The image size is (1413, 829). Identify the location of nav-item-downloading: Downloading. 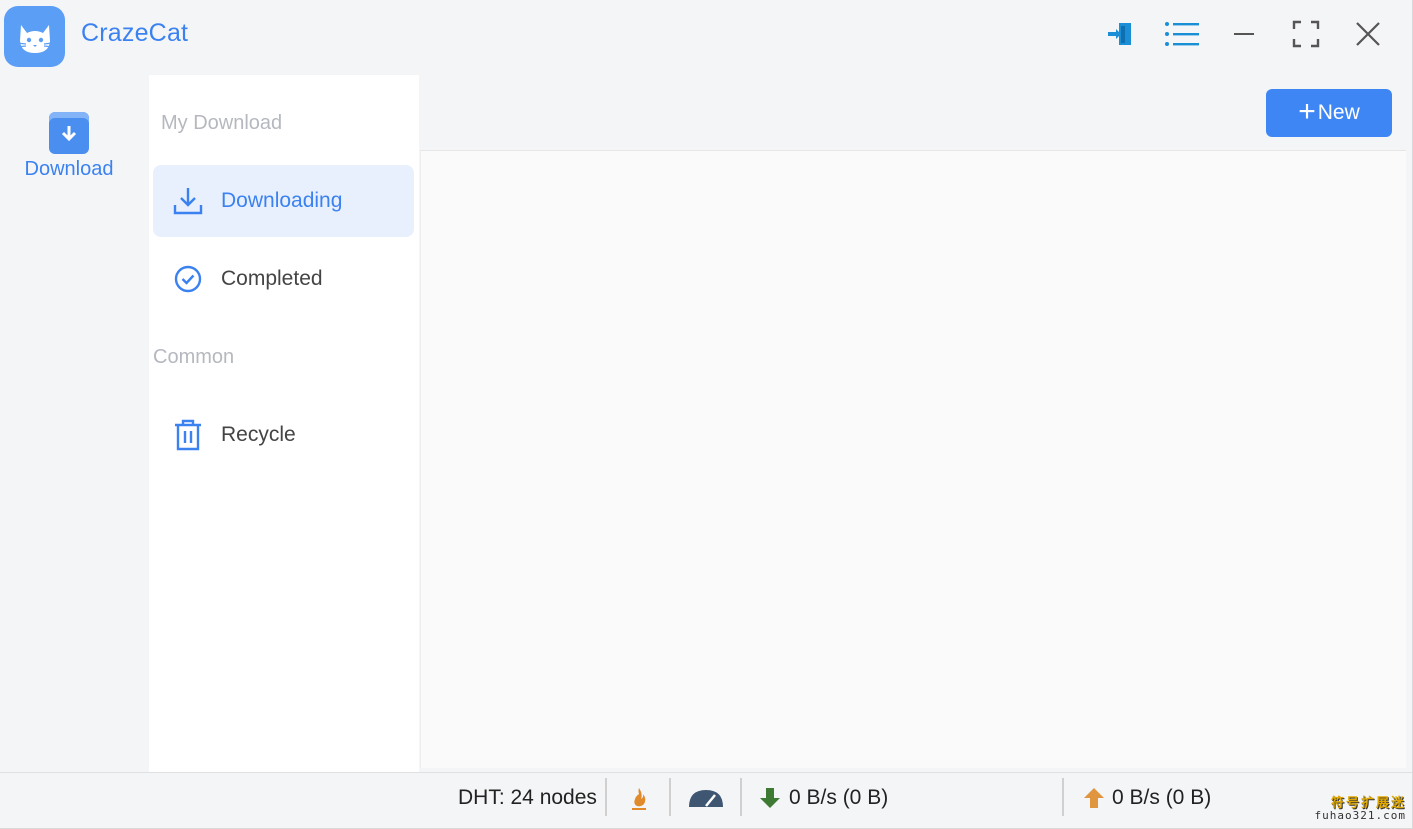
(283, 201).